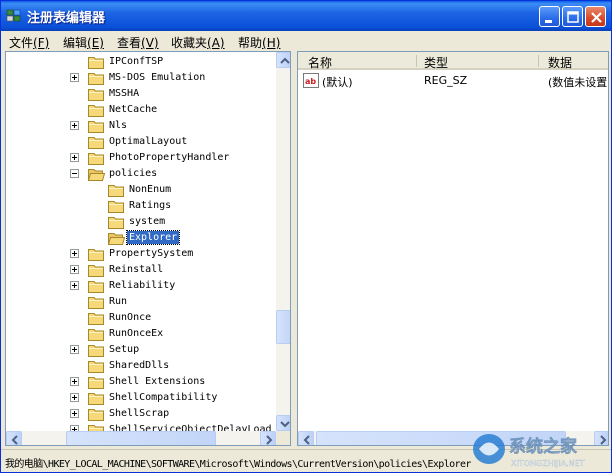 The image size is (612, 473). I want to click on maximize-icon, so click(573, 17).